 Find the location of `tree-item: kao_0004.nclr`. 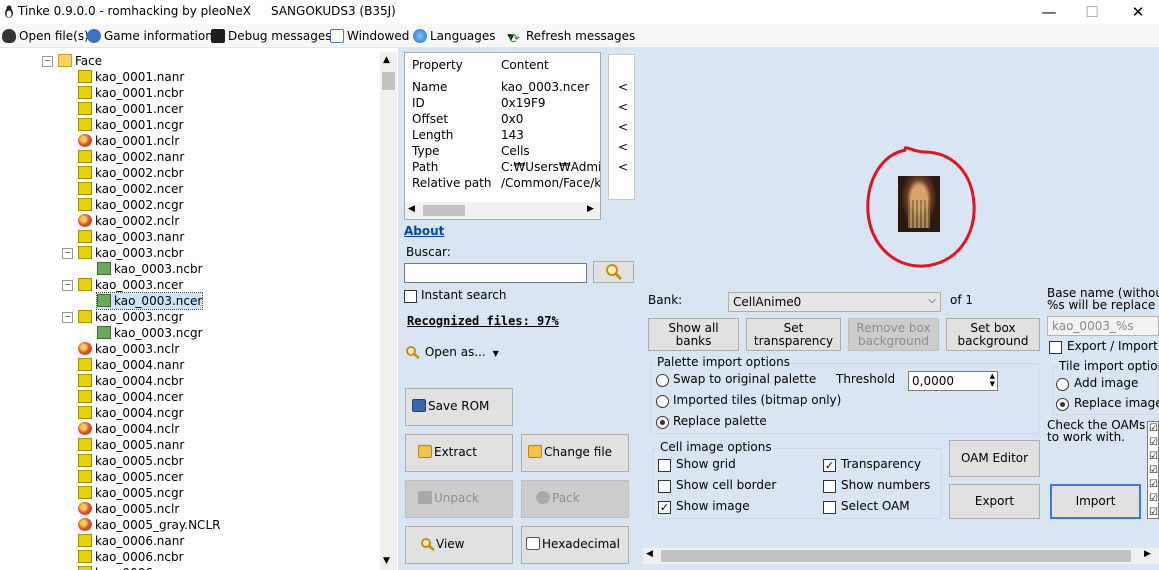

tree-item: kao_0004.nclr is located at coordinates (128, 429).